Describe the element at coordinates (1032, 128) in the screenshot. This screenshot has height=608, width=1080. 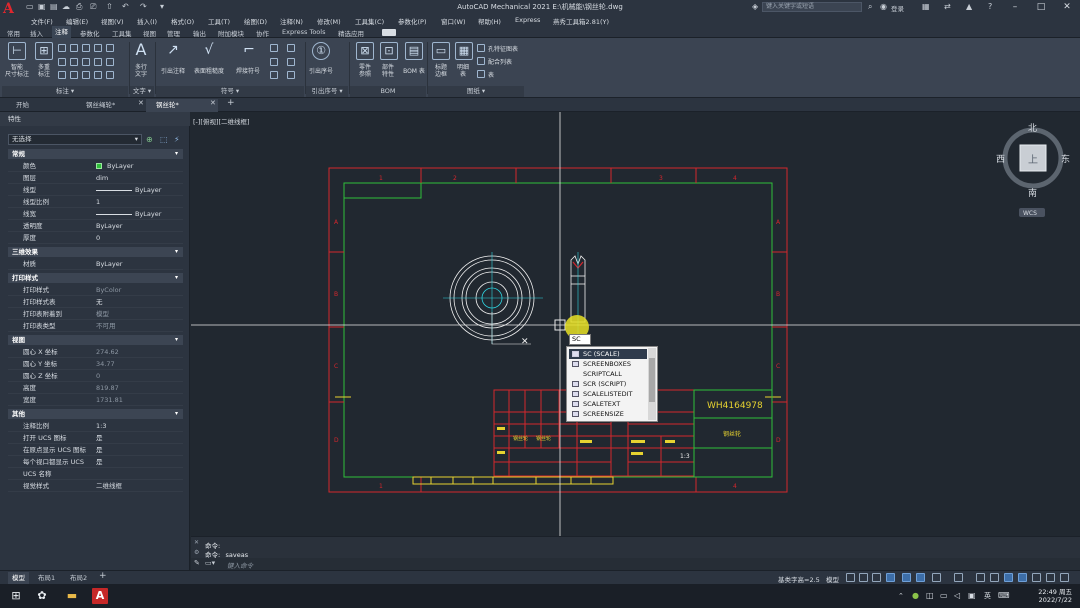
I see `viewcube-north: 北` at that location.